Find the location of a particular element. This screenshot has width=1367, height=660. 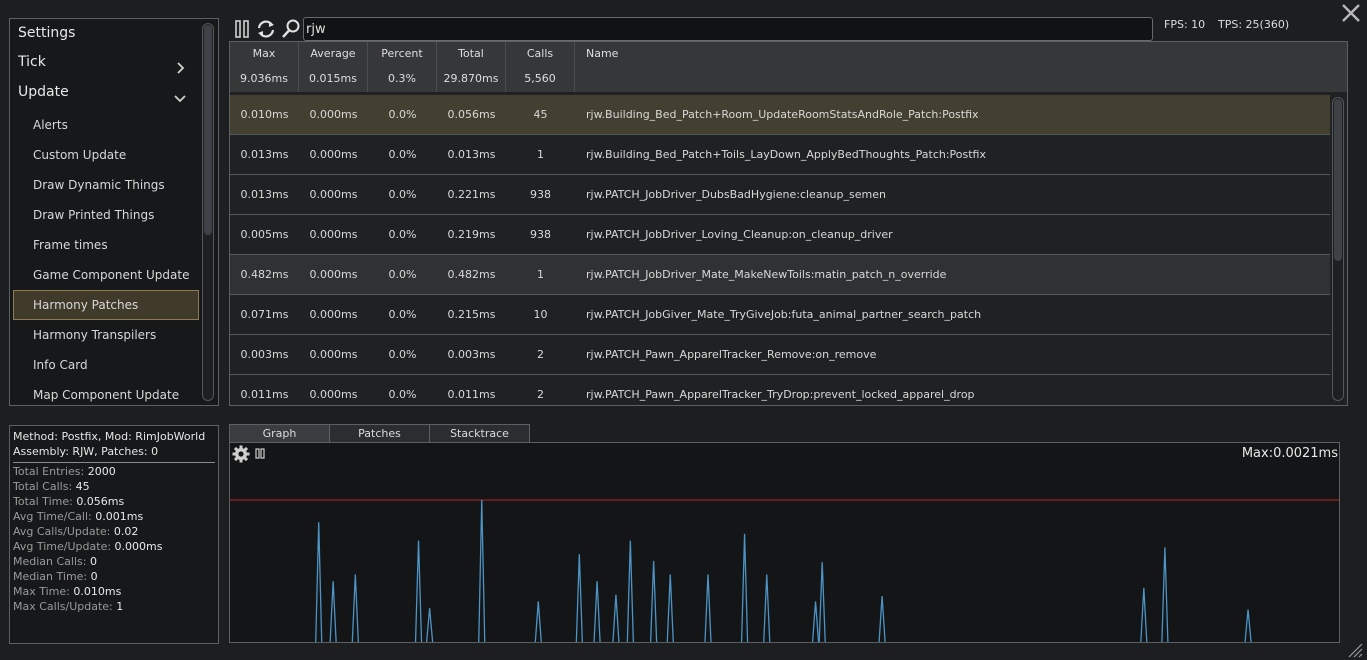

stat-value: 45 is located at coordinates (82, 486).